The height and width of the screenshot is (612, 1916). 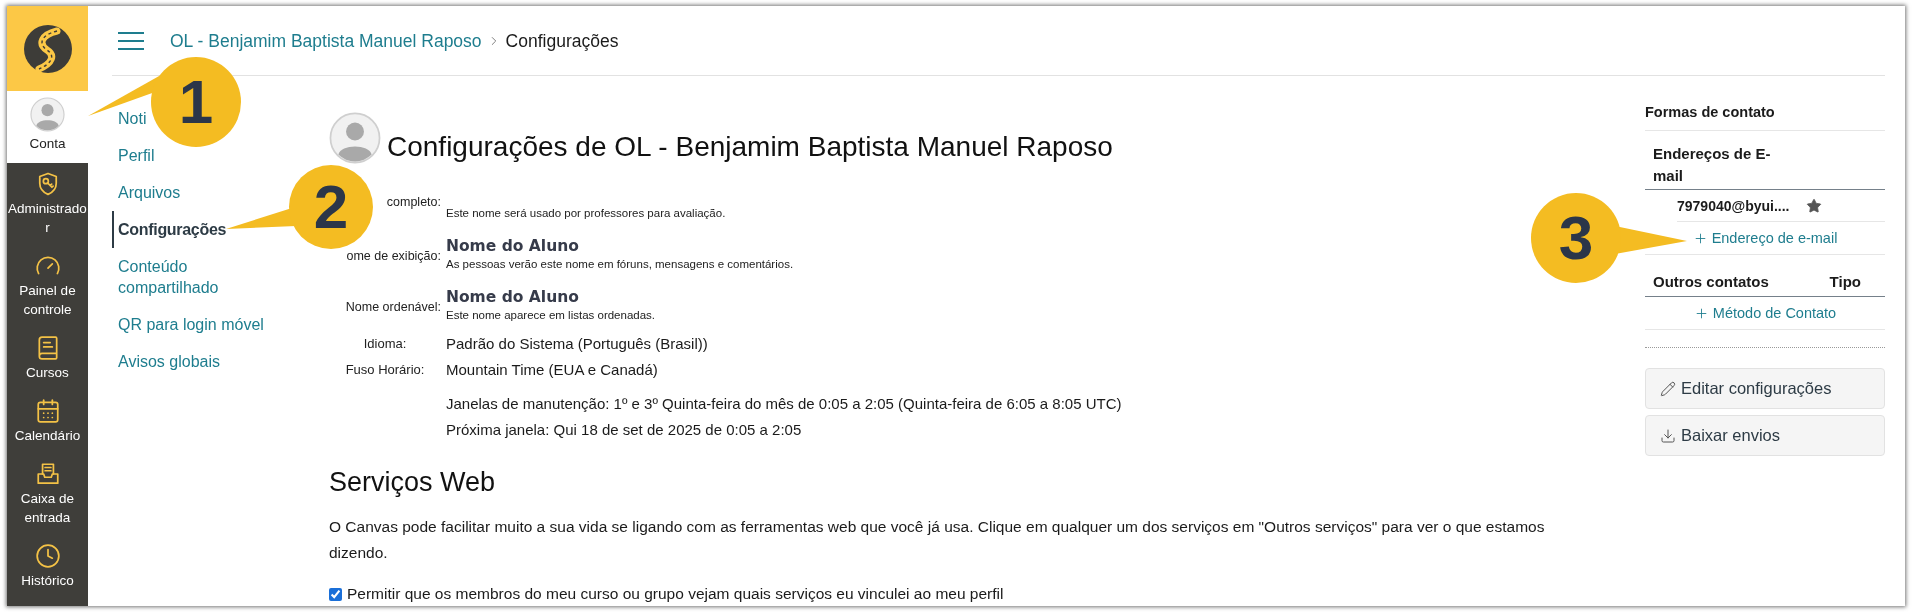 I want to click on menu-button, so click(x=131, y=40).